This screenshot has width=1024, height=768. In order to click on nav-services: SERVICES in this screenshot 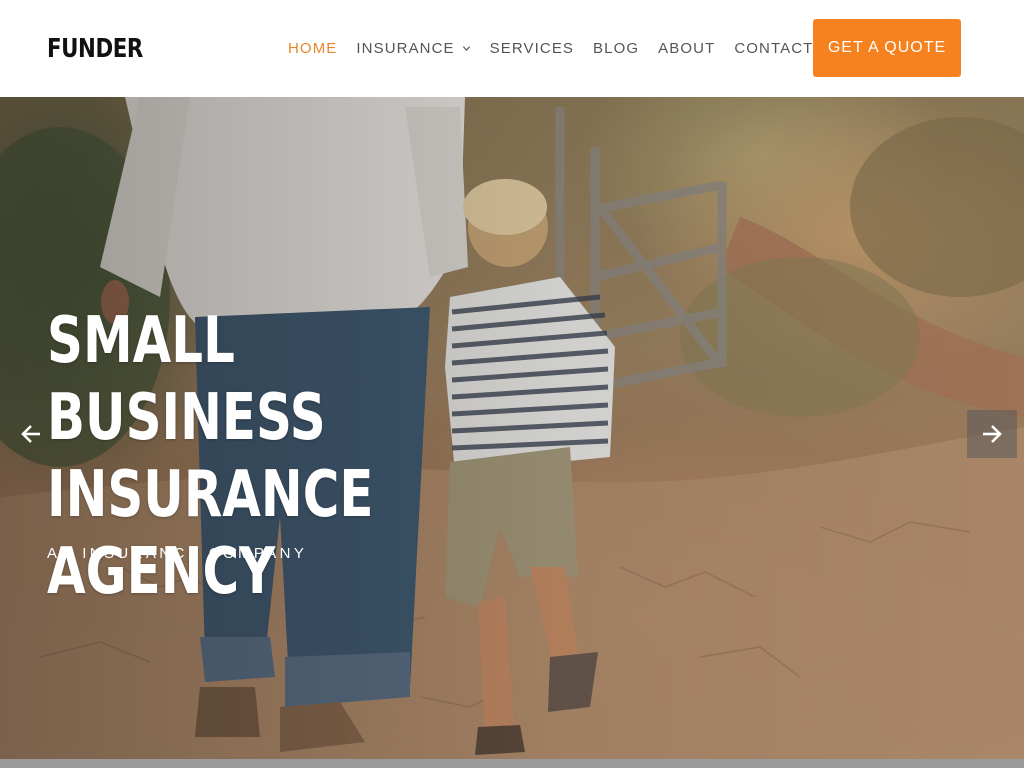, I will do `click(532, 48)`.